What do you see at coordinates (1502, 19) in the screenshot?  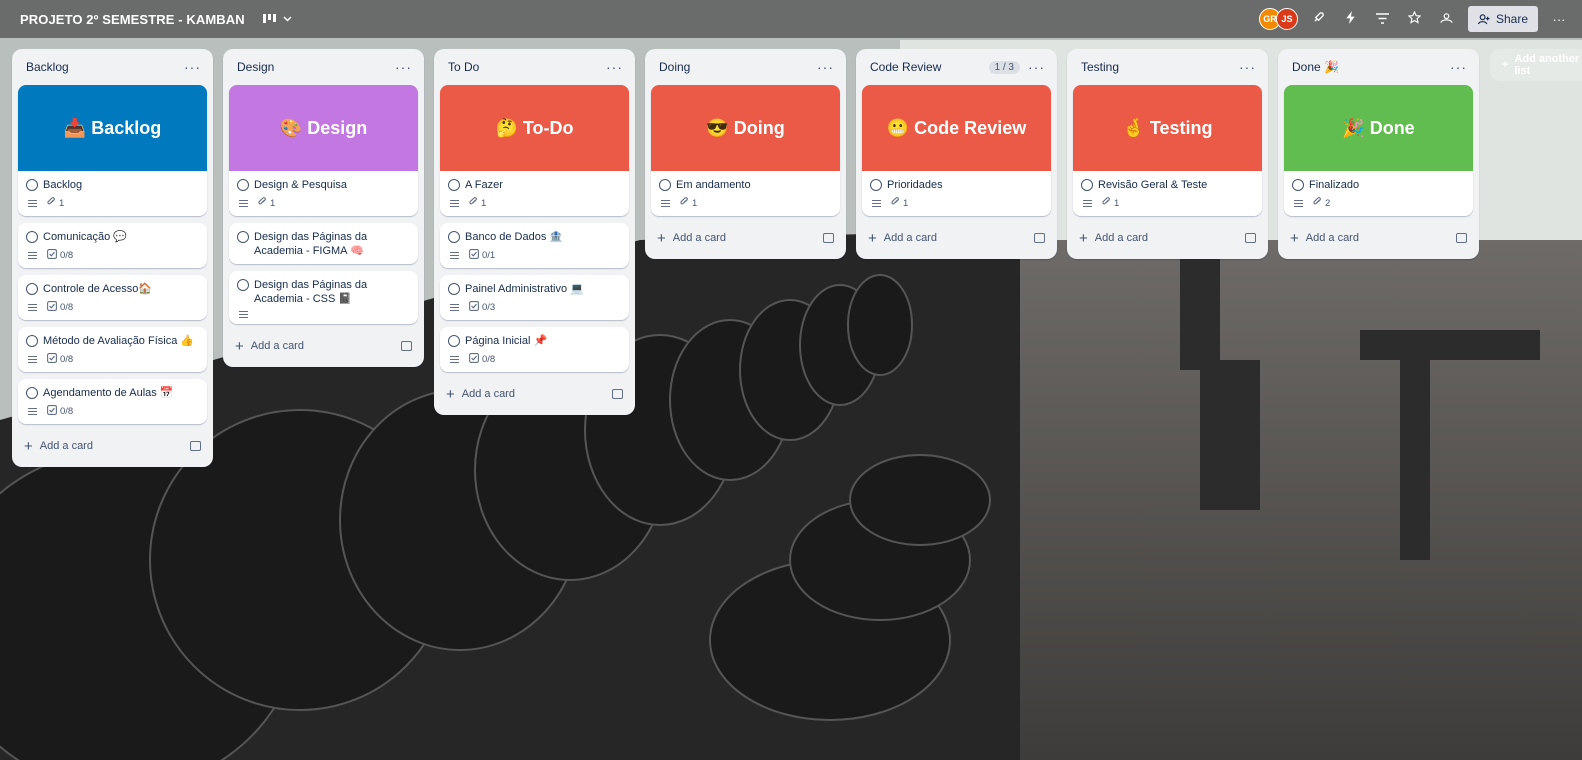 I see `share-button: Share` at bounding box center [1502, 19].